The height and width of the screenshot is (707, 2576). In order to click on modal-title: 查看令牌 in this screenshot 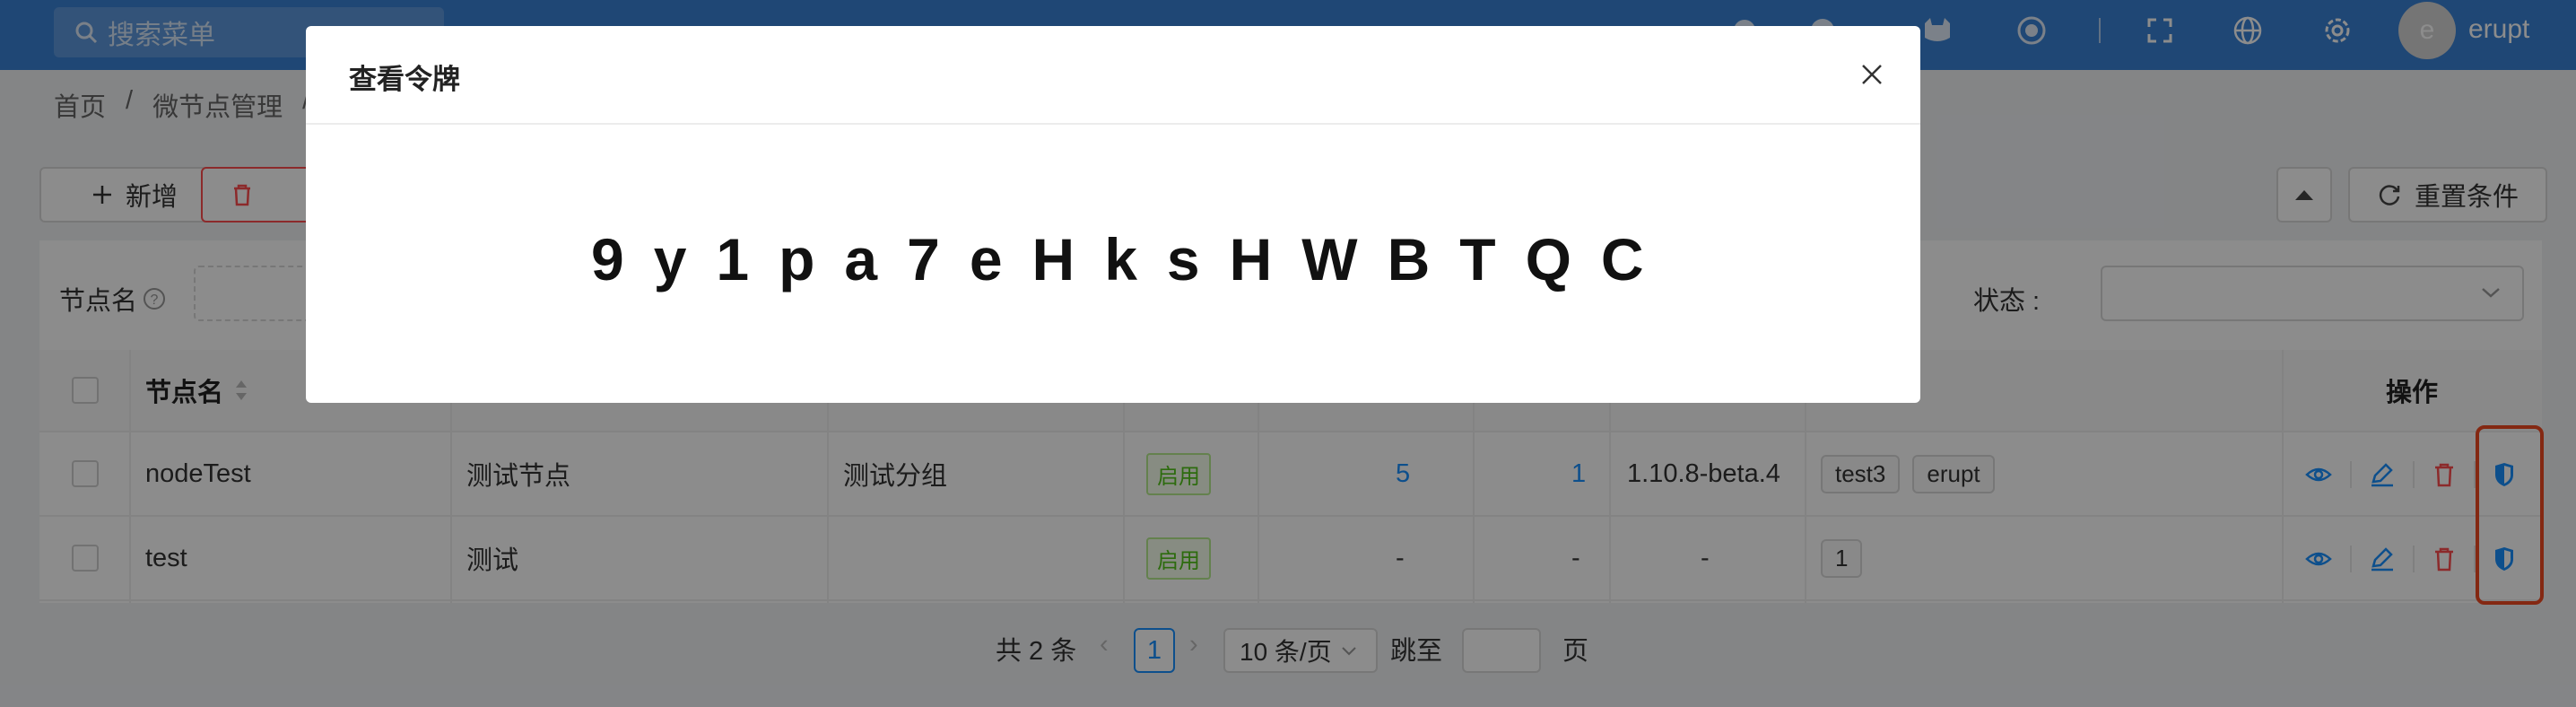, I will do `click(404, 79)`.